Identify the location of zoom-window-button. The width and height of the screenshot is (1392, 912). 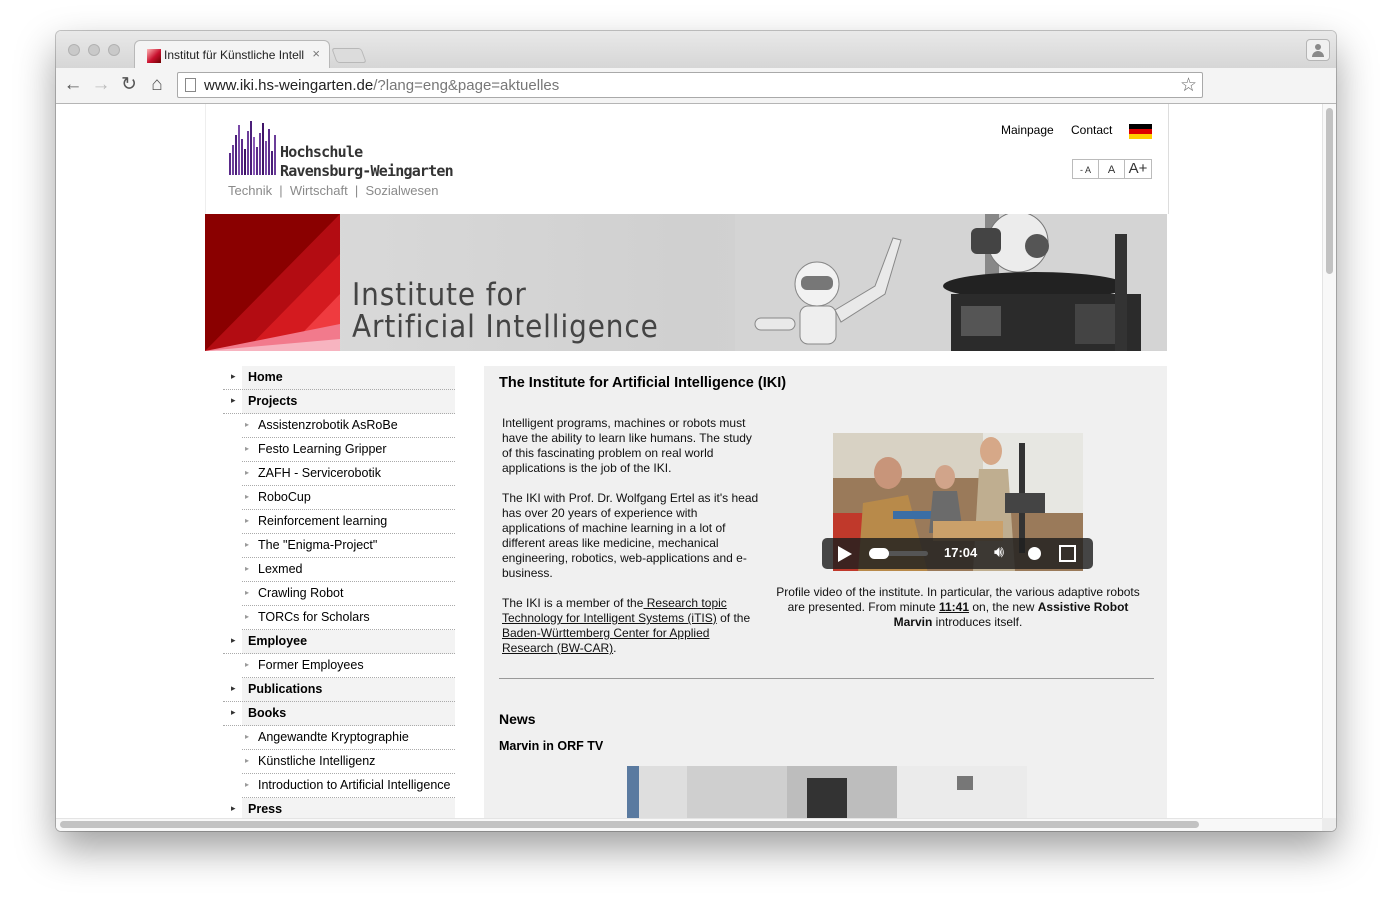
(114, 50).